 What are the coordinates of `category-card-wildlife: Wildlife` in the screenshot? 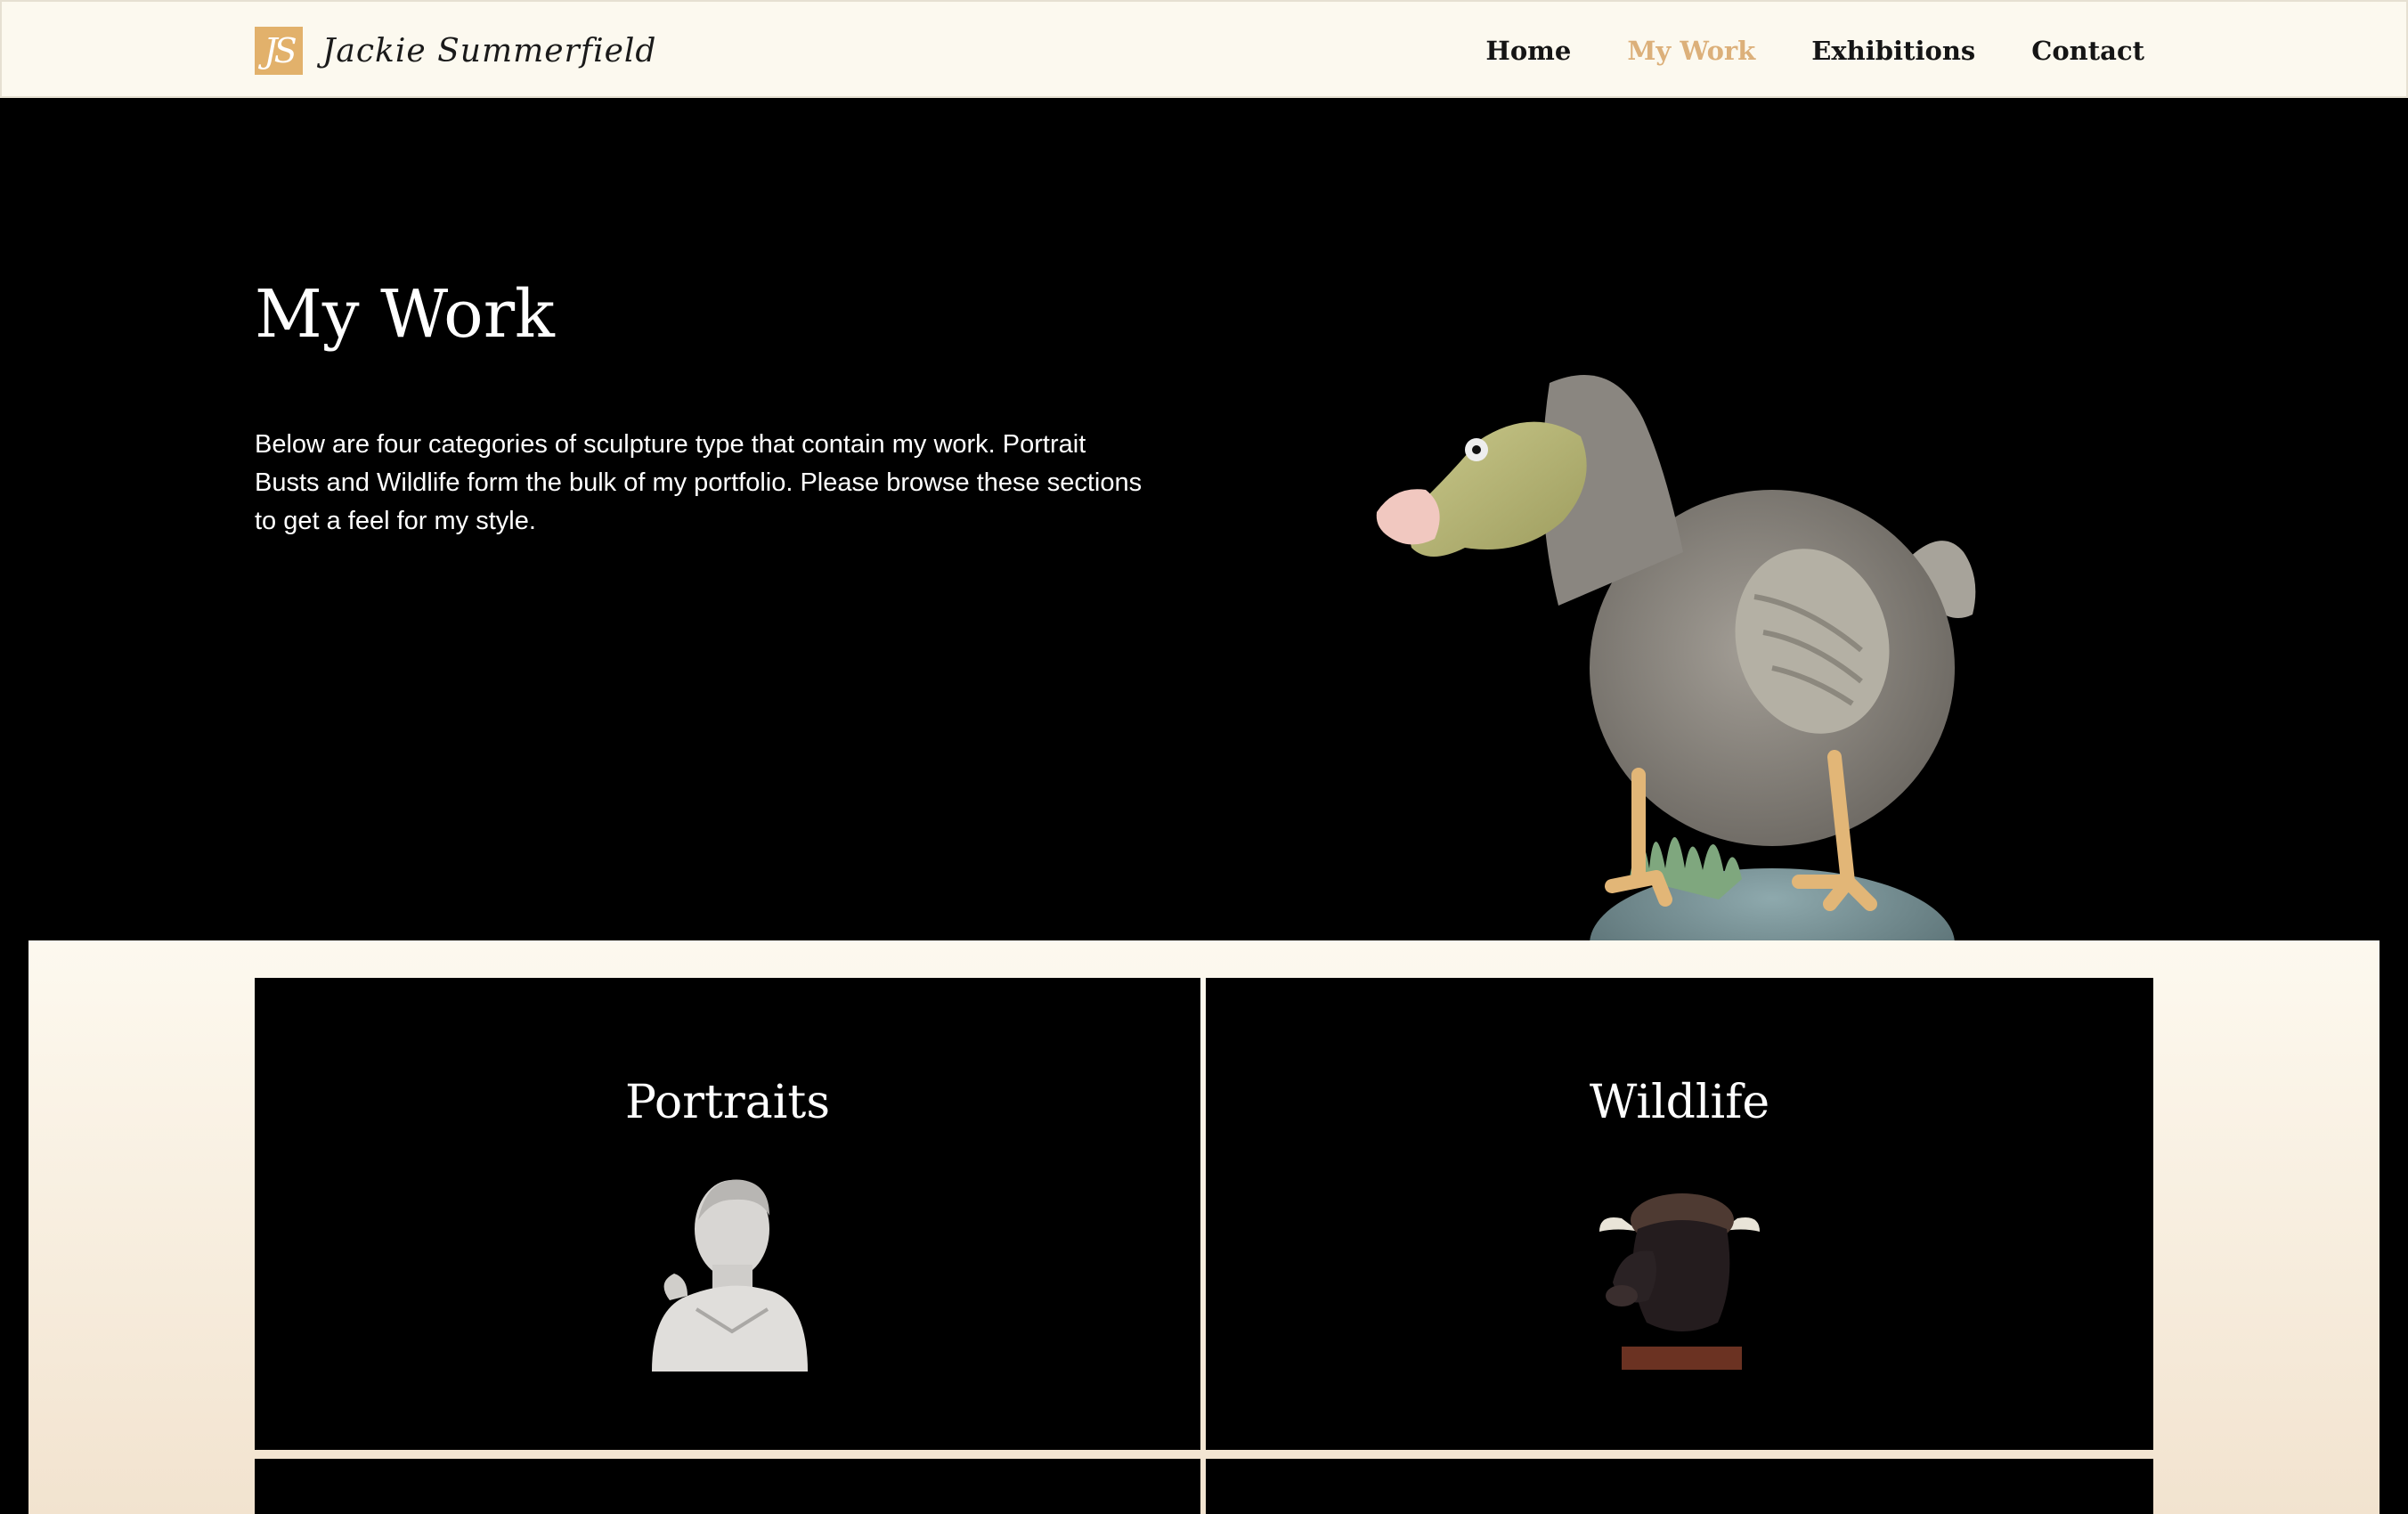 It's located at (1679, 1214).